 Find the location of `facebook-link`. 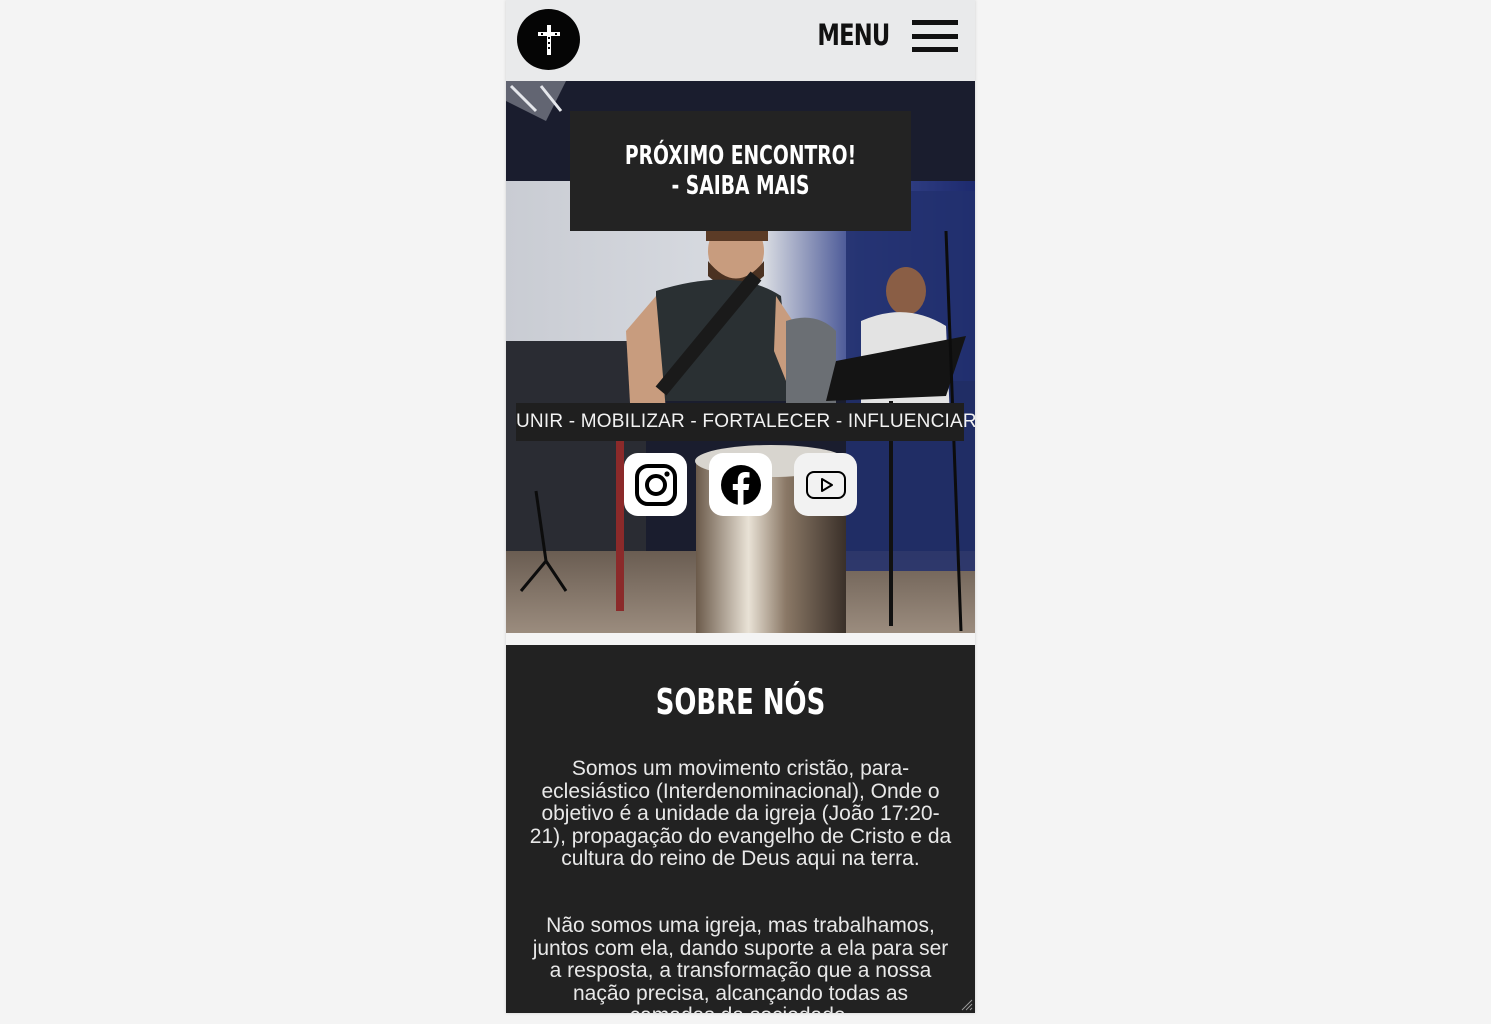

facebook-link is located at coordinates (740, 484).